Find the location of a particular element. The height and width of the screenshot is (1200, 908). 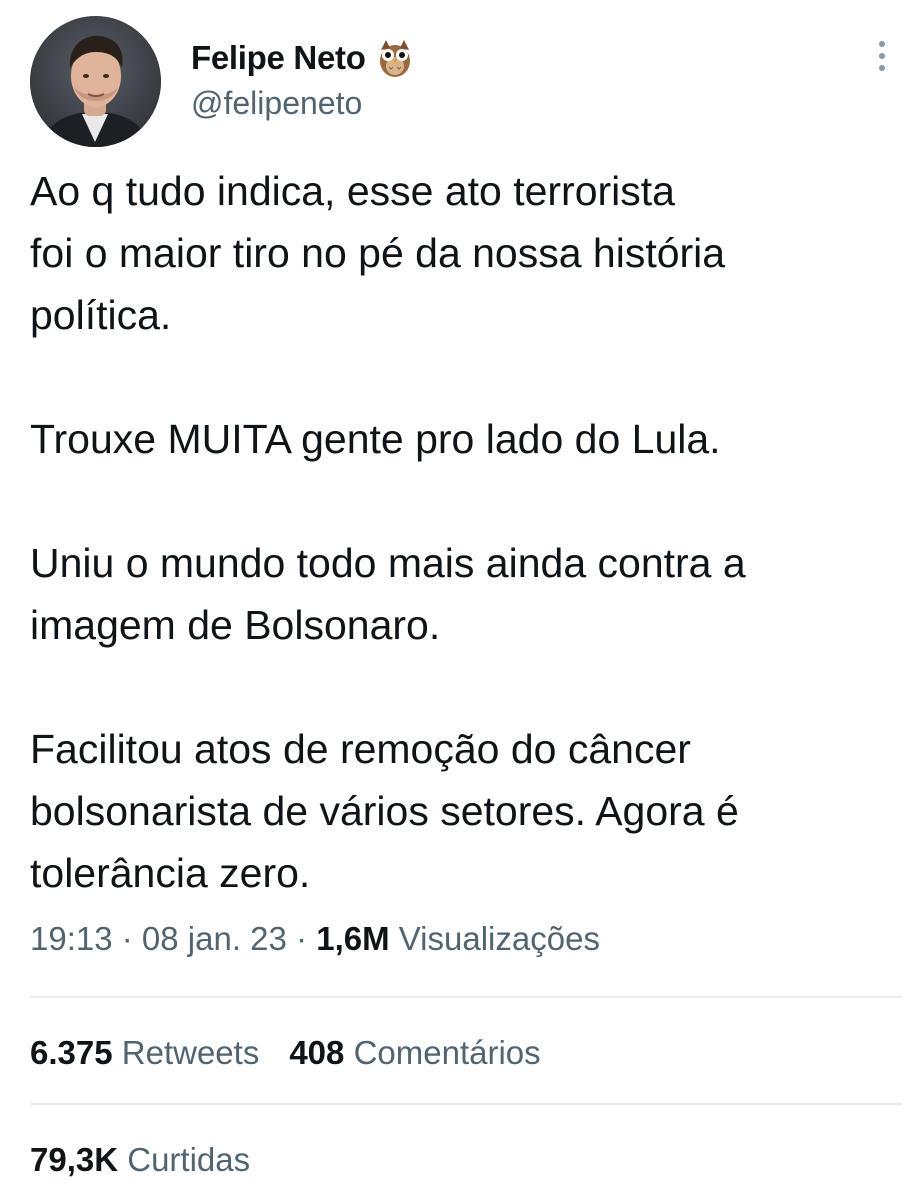

retweets-stat: 6.375 Retweets is located at coordinates (144, 1053).